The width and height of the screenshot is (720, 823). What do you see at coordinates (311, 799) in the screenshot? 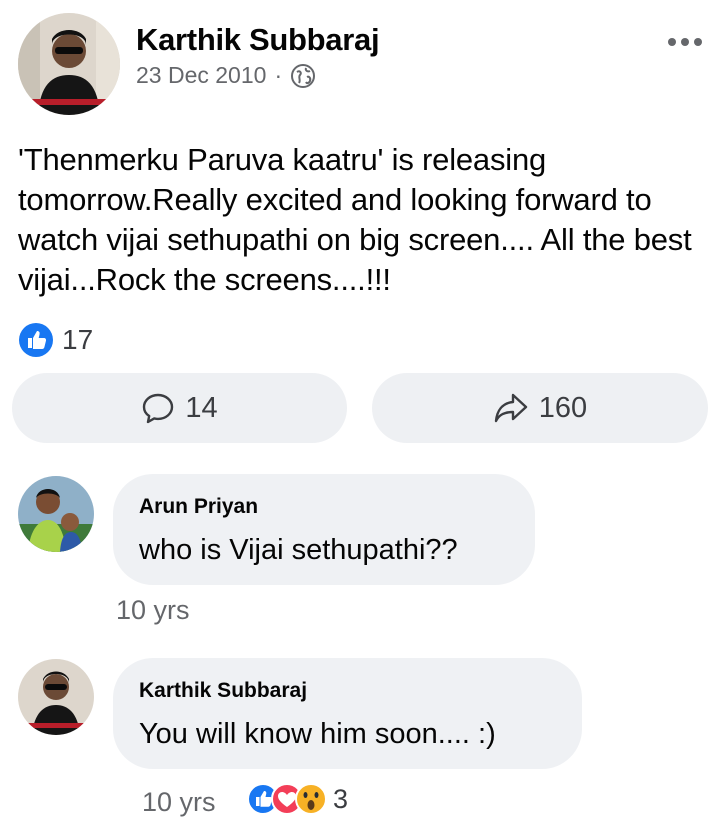
I see `wow-icon` at bounding box center [311, 799].